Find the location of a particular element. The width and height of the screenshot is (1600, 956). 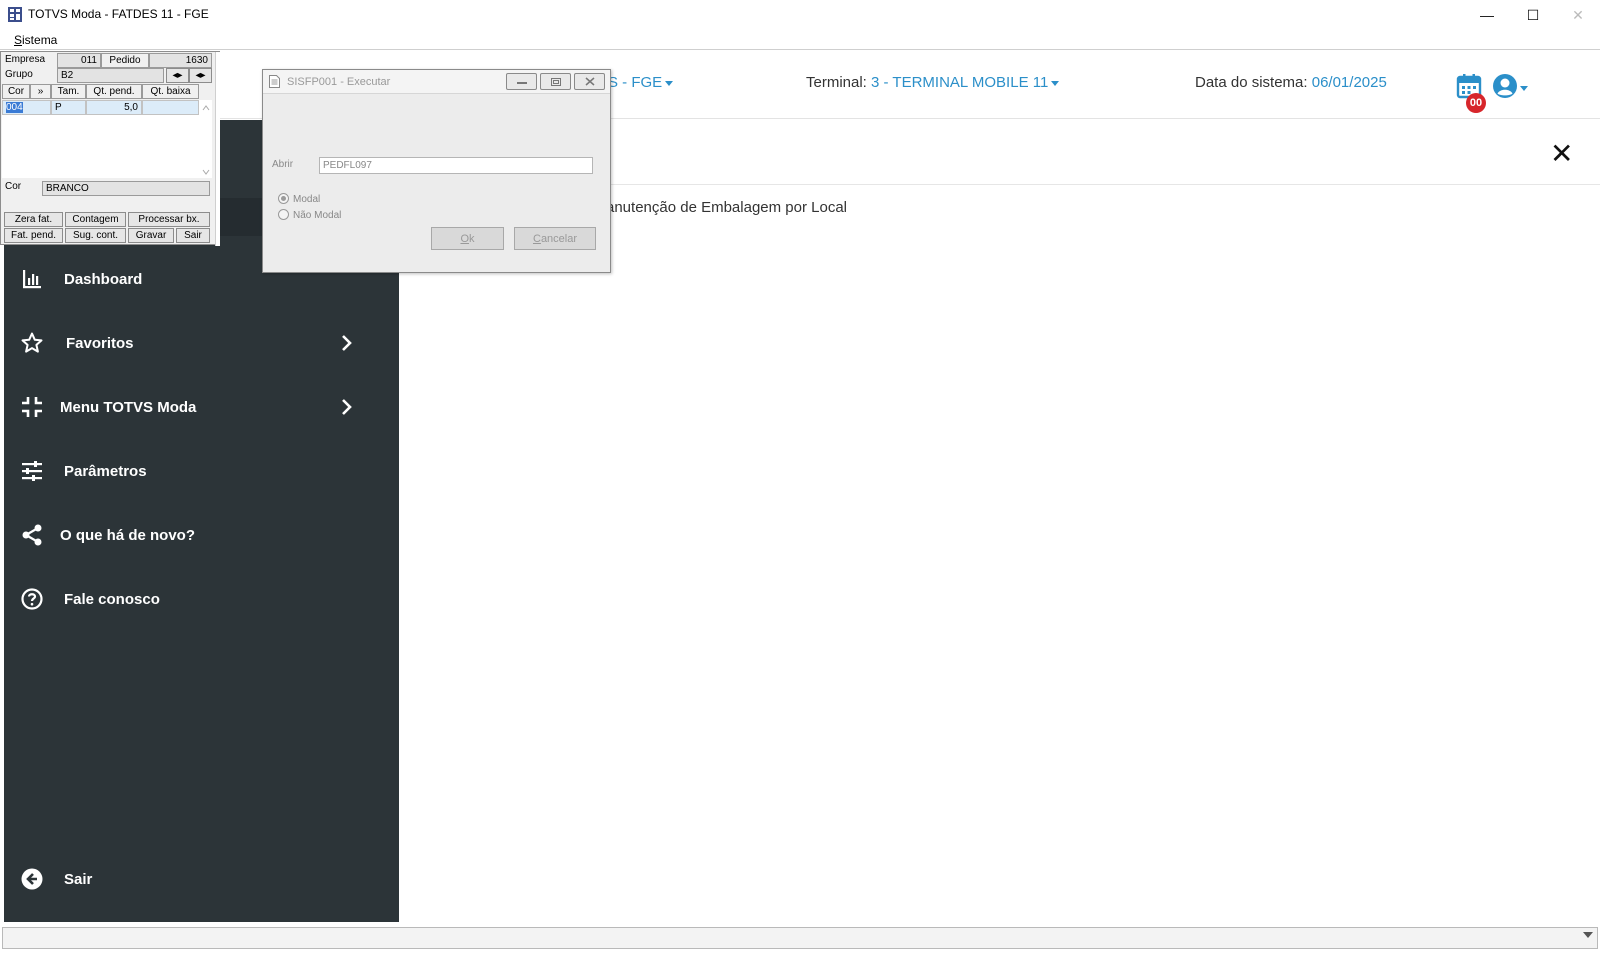

sidebar-exit: Sair is located at coordinates (197, 879).